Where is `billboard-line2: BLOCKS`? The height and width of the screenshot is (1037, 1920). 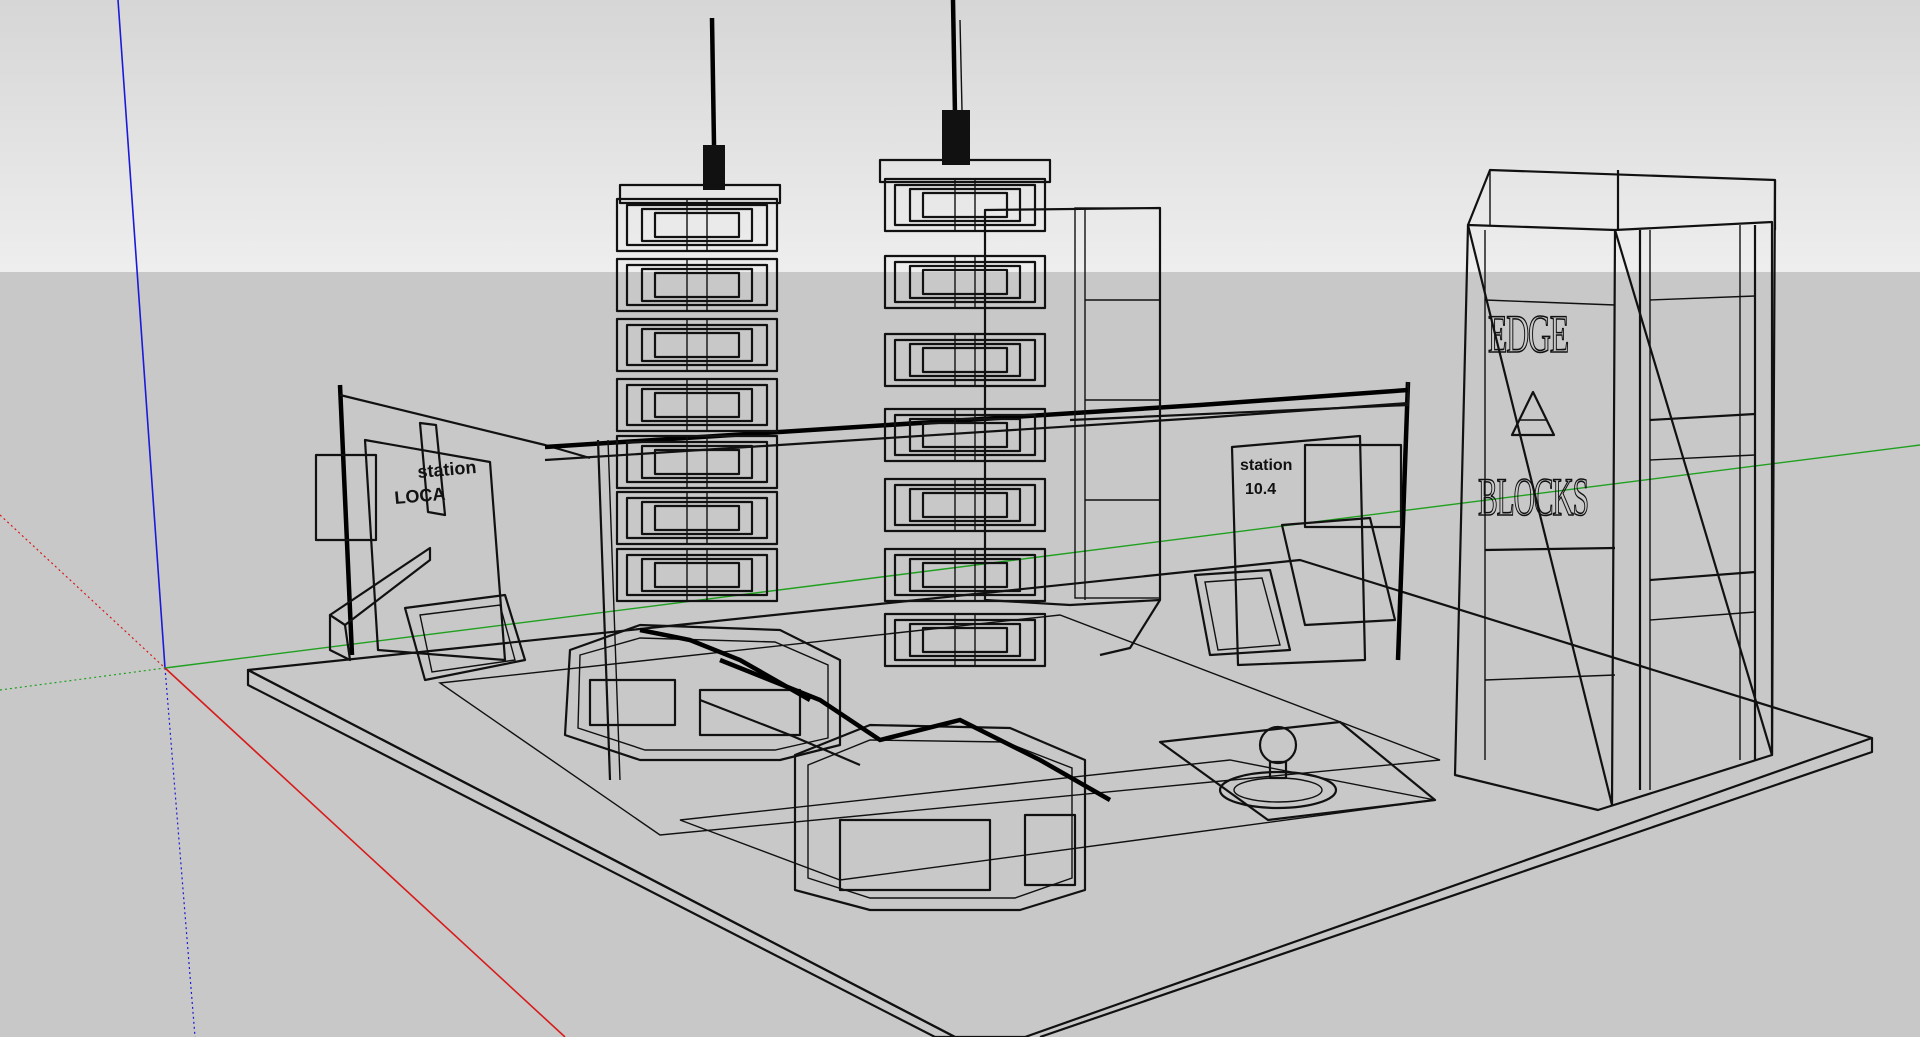 billboard-line2: BLOCKS is located at coordinates (1533, 497).